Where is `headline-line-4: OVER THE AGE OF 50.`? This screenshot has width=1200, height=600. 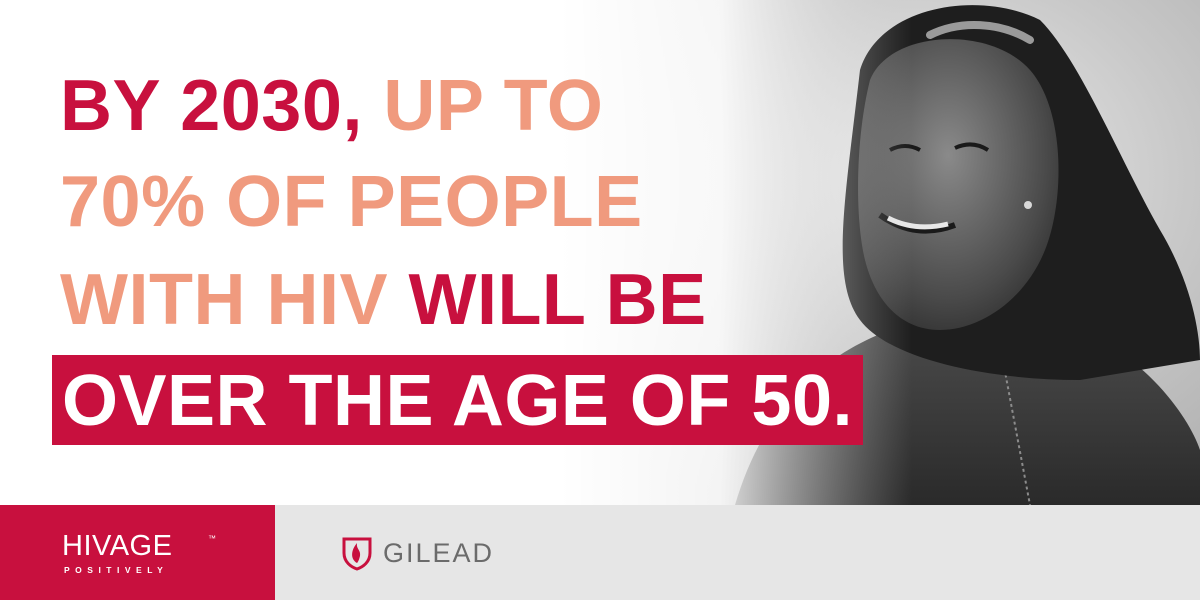
headline-line-4: OVER THE AGE OF 50. is located at coordinates (457, 400).